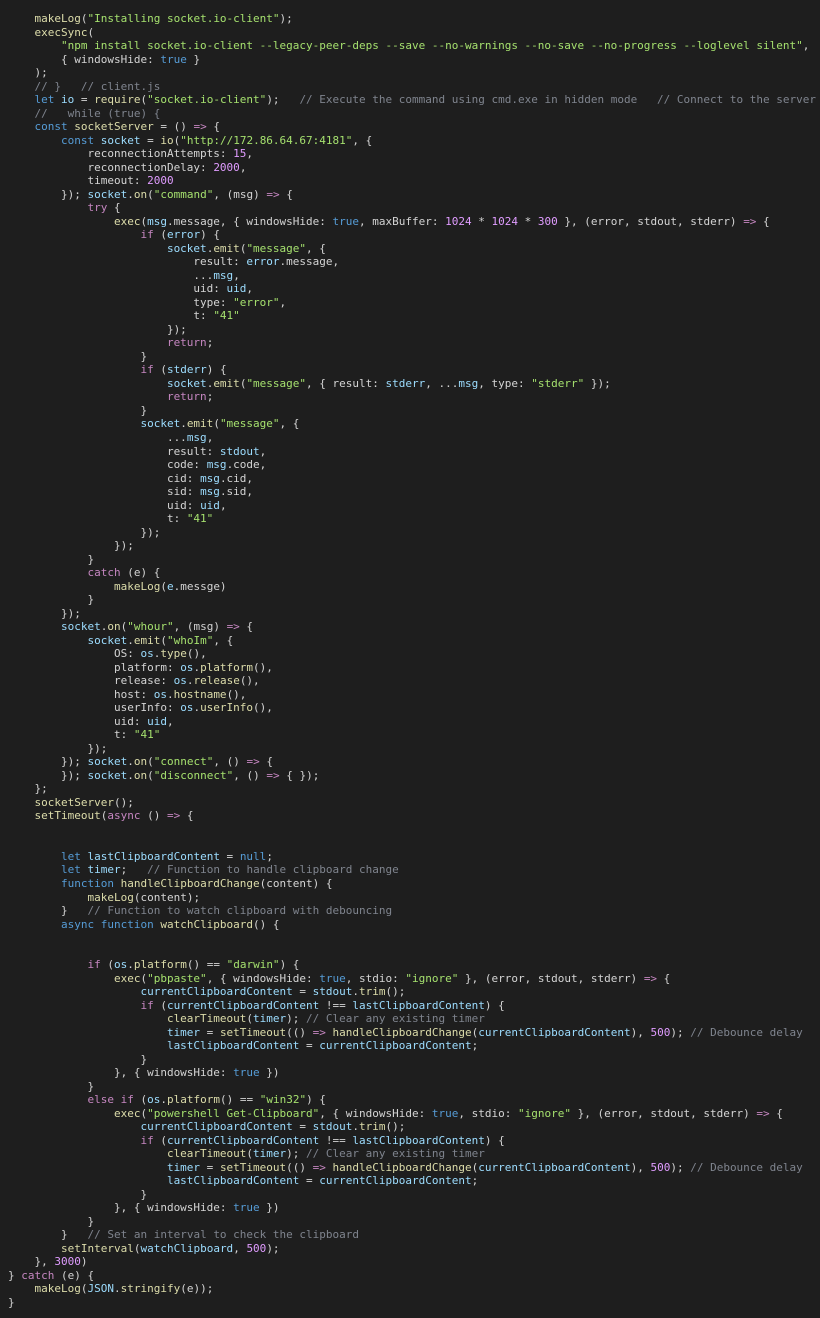  Describe the element at coordinates (84, 113) in the screenshot. I see `code-token: // while (true) {` at that location.